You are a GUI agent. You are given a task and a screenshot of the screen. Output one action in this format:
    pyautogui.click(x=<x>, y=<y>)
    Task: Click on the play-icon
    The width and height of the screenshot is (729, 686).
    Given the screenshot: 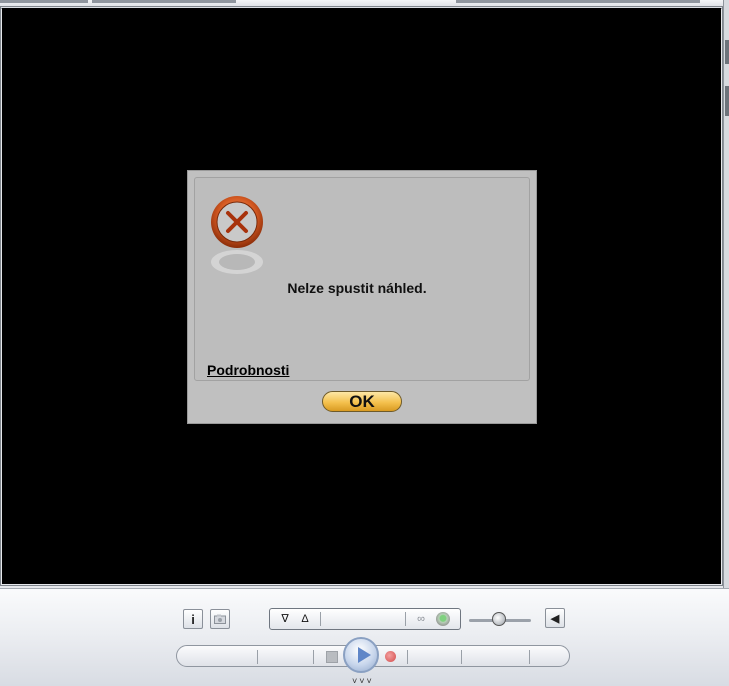 What is the action you would take?
    pyautogui.click(x=361, y=655)
    